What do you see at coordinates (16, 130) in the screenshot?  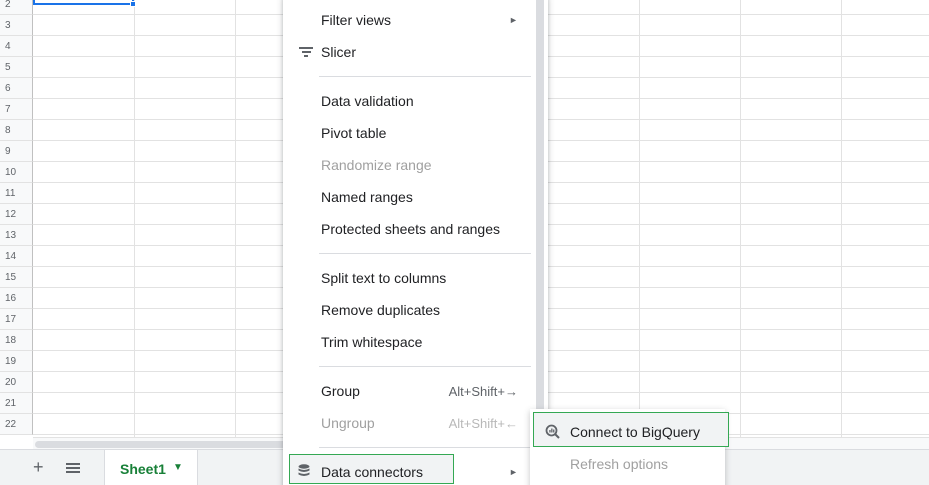 I see `row-header: 8` at bounding box center [16, 130].